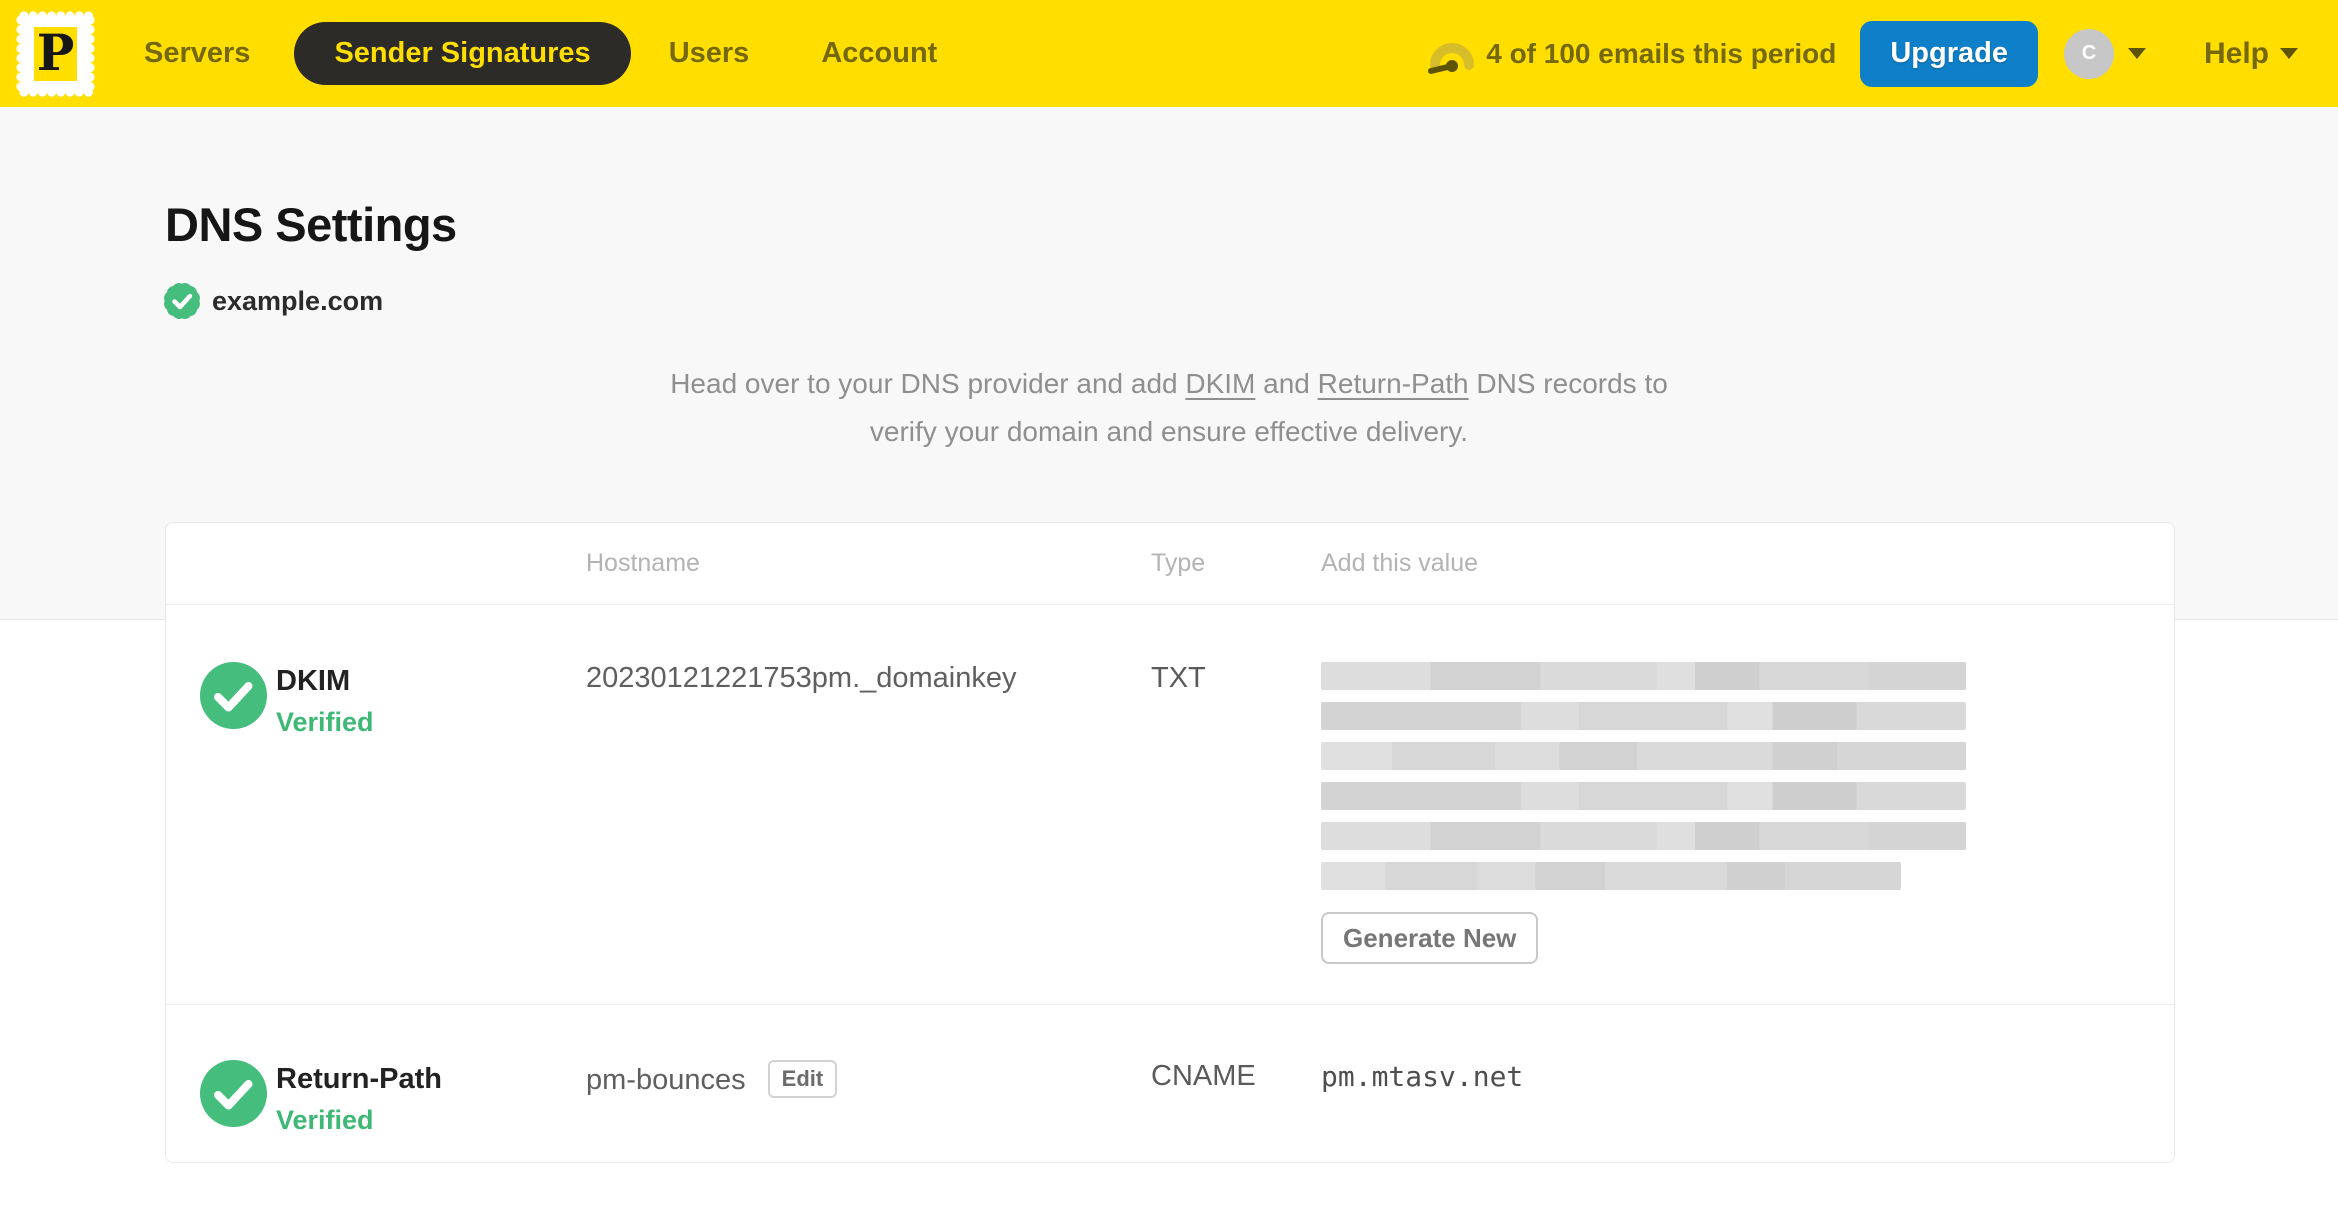 This screenshot has width=2338, height=1222. What do you see at coordinates (1568, 383) in the screenshot?
I see `intro-part-3: DNS records to` at bounding box center [1568, 383].